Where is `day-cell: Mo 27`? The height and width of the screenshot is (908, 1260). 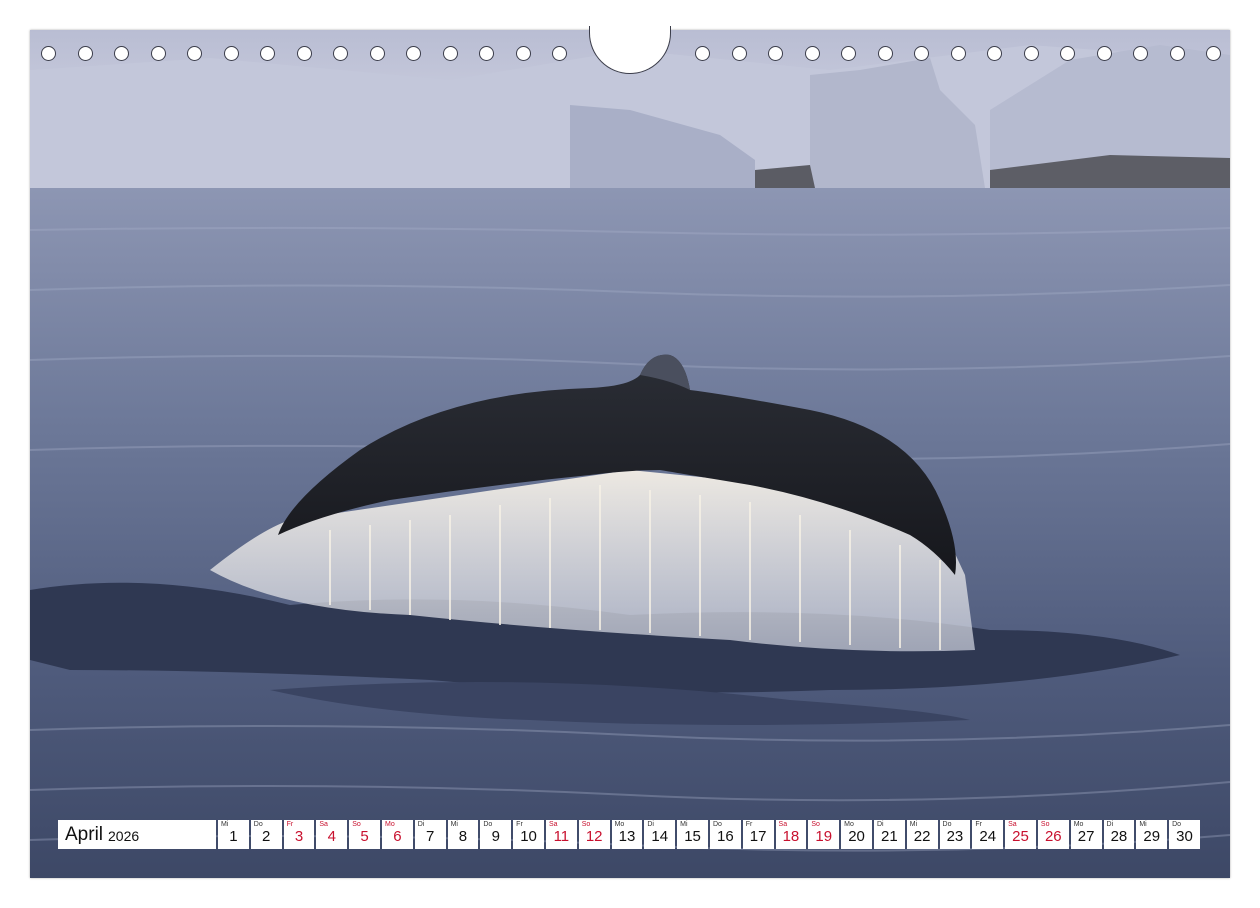
day-cell: Mo 27 is located at coordinates (1086, 834).